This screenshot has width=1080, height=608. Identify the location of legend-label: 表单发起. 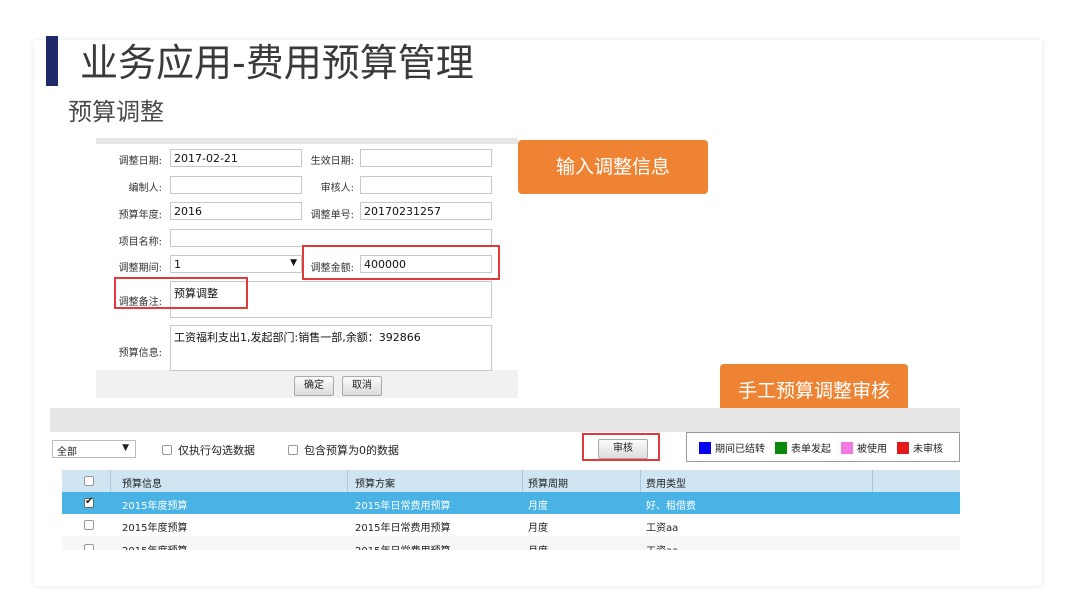
(811, 449).